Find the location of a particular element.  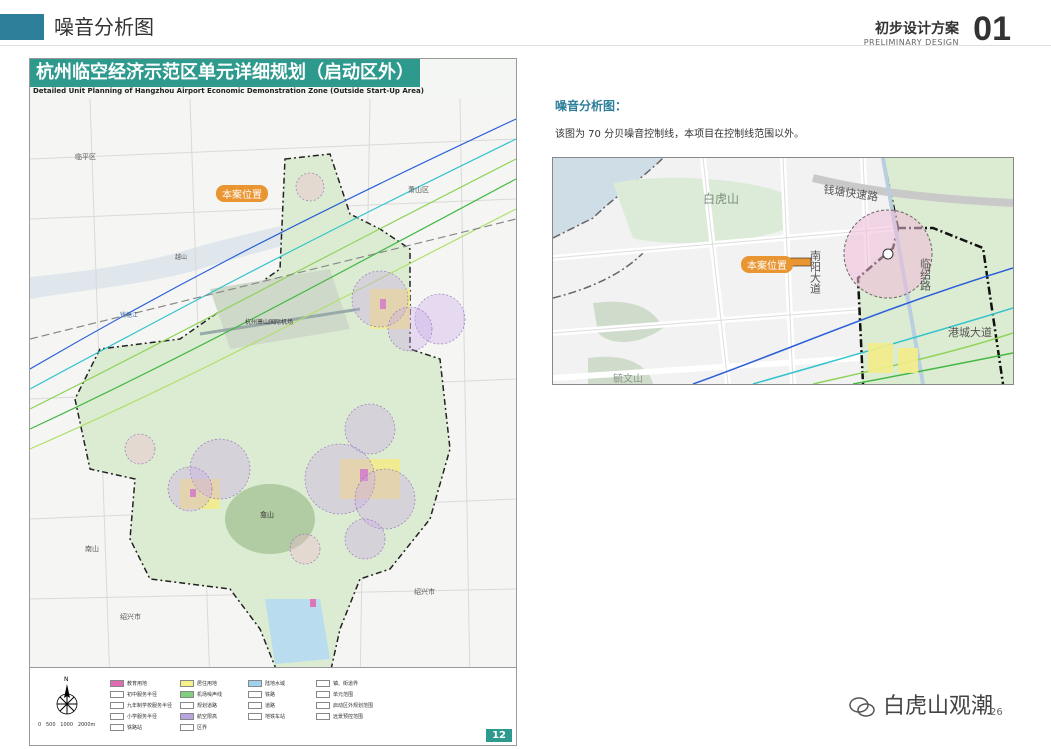

legend-item: 镇、街道界 is located at coordinates (337, 683).